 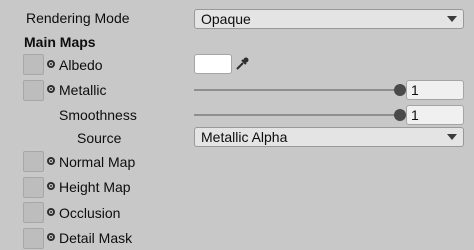 What do you see at coordinates (33, 90) in the screenshot?
I see `metallic-texture-slot` at bounding box center [33, 90].